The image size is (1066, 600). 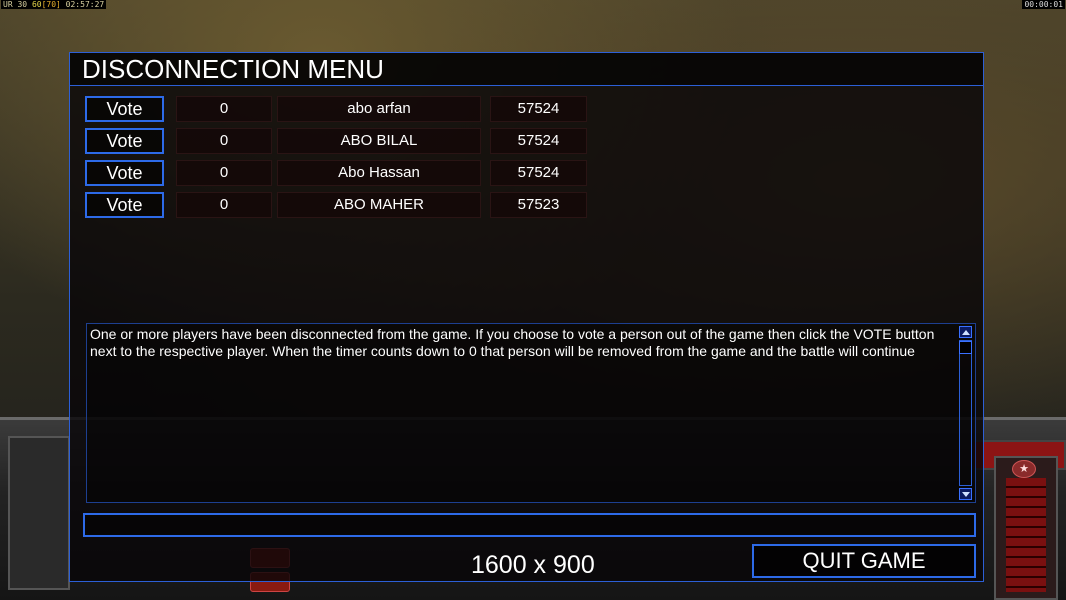 What do you see at coordinates (1024, 469) in the screenshot?
I see `rank-star-icon: ★` at bounding box center [1024, 469].